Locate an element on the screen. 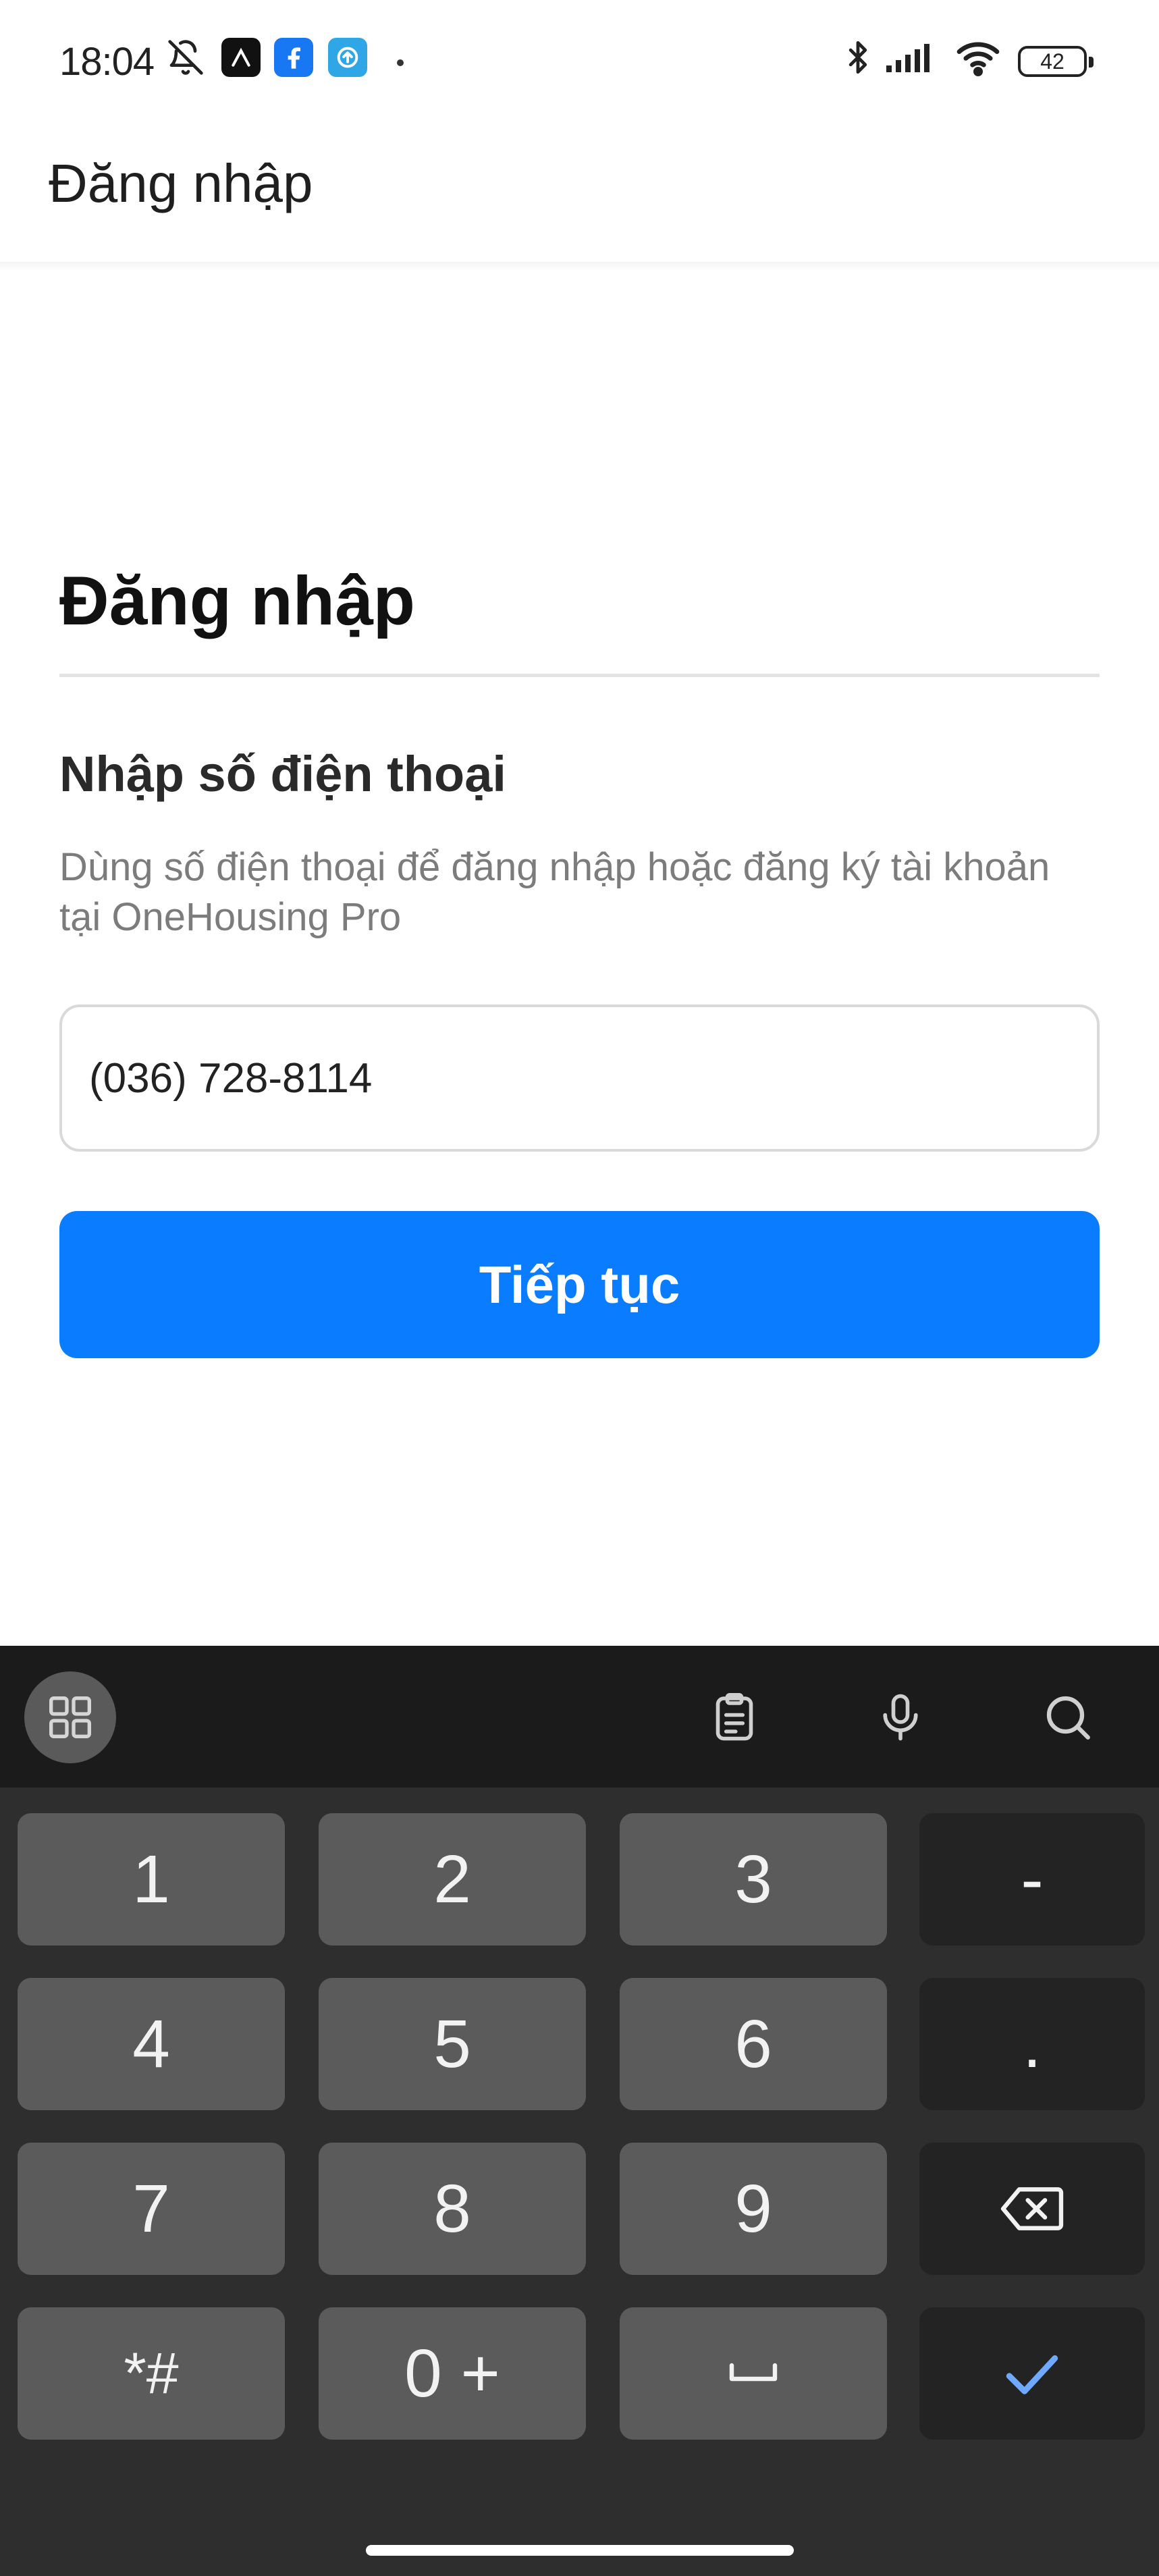  key-0: 0 + is located at coordinates (452, 2373).